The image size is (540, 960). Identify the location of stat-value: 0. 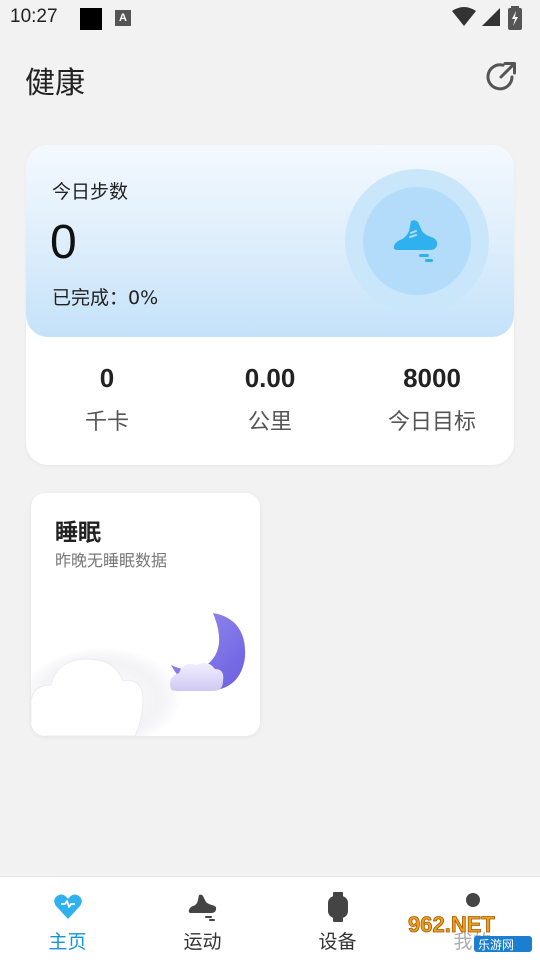
(107, 378).